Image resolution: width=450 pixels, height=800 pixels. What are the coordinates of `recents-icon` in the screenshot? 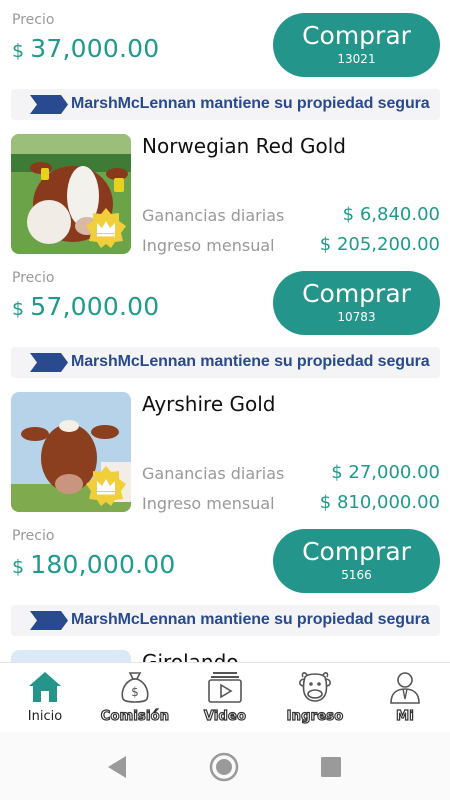 It's located at (331, 767).